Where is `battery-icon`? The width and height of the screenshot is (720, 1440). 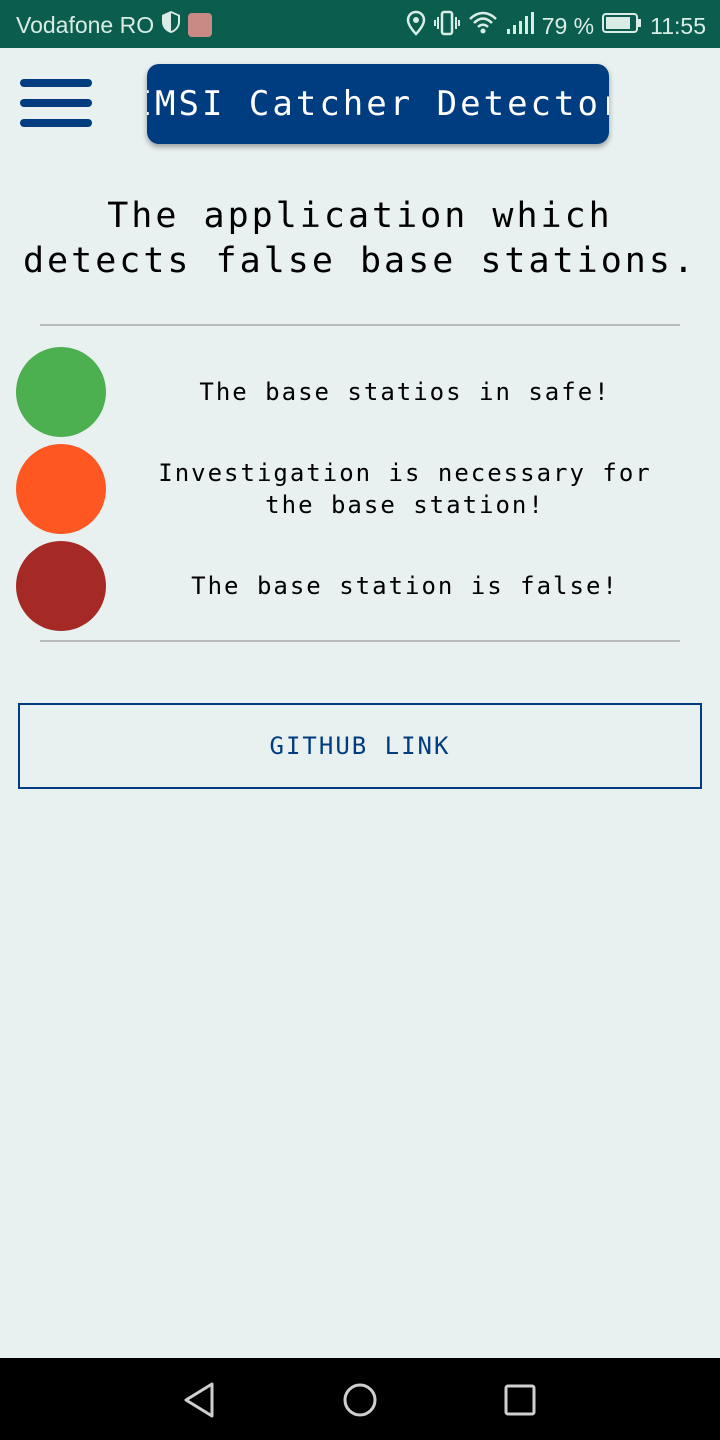
battery-icon is located at coordinates (622, 26).